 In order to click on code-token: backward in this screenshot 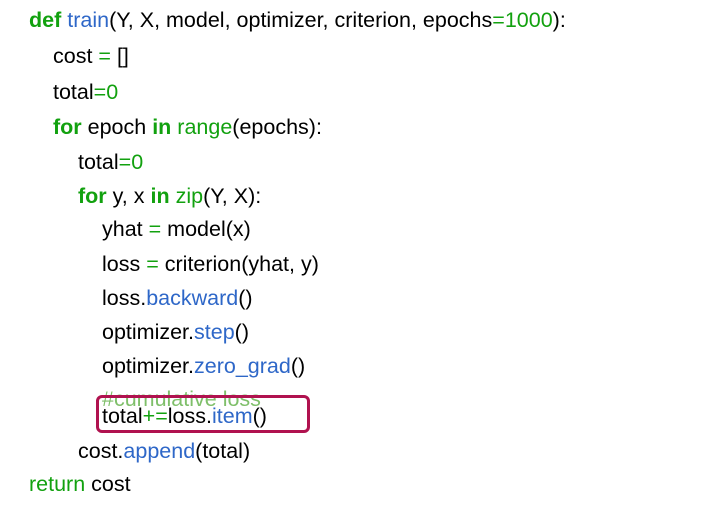, I will do `click(192, 298)`.